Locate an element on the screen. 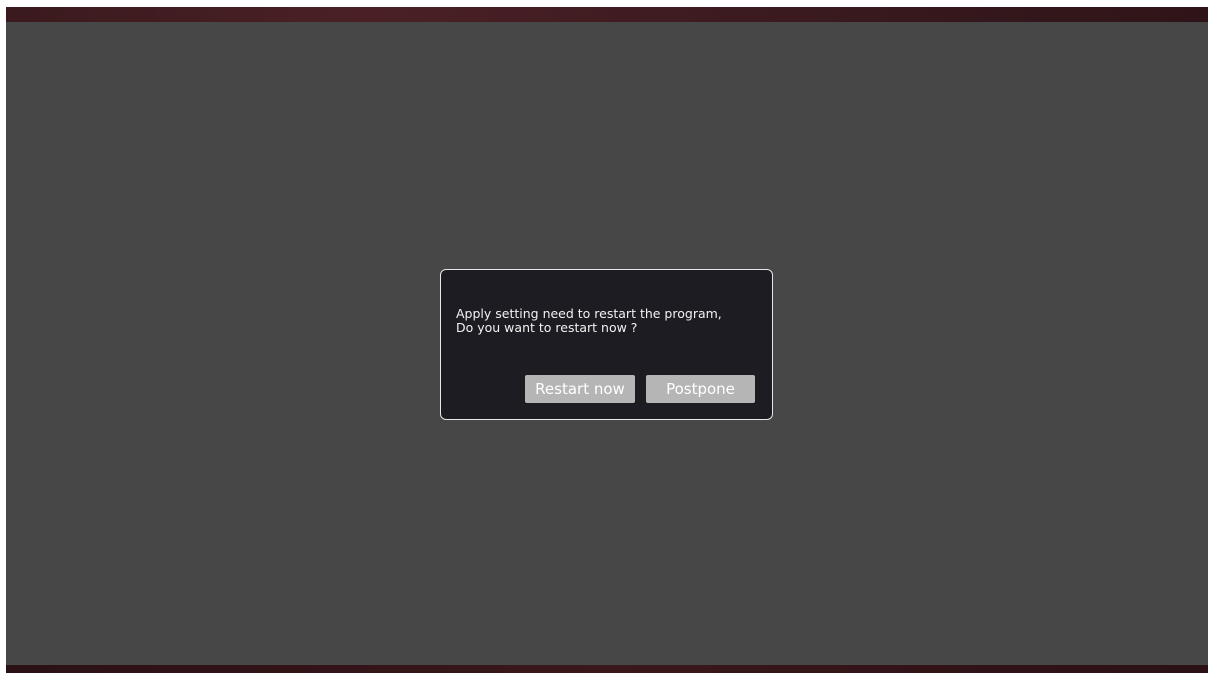 The height and width of the screenshot is (677, 1212). postpone-button: Postpone is located at coordinates (700, 389).